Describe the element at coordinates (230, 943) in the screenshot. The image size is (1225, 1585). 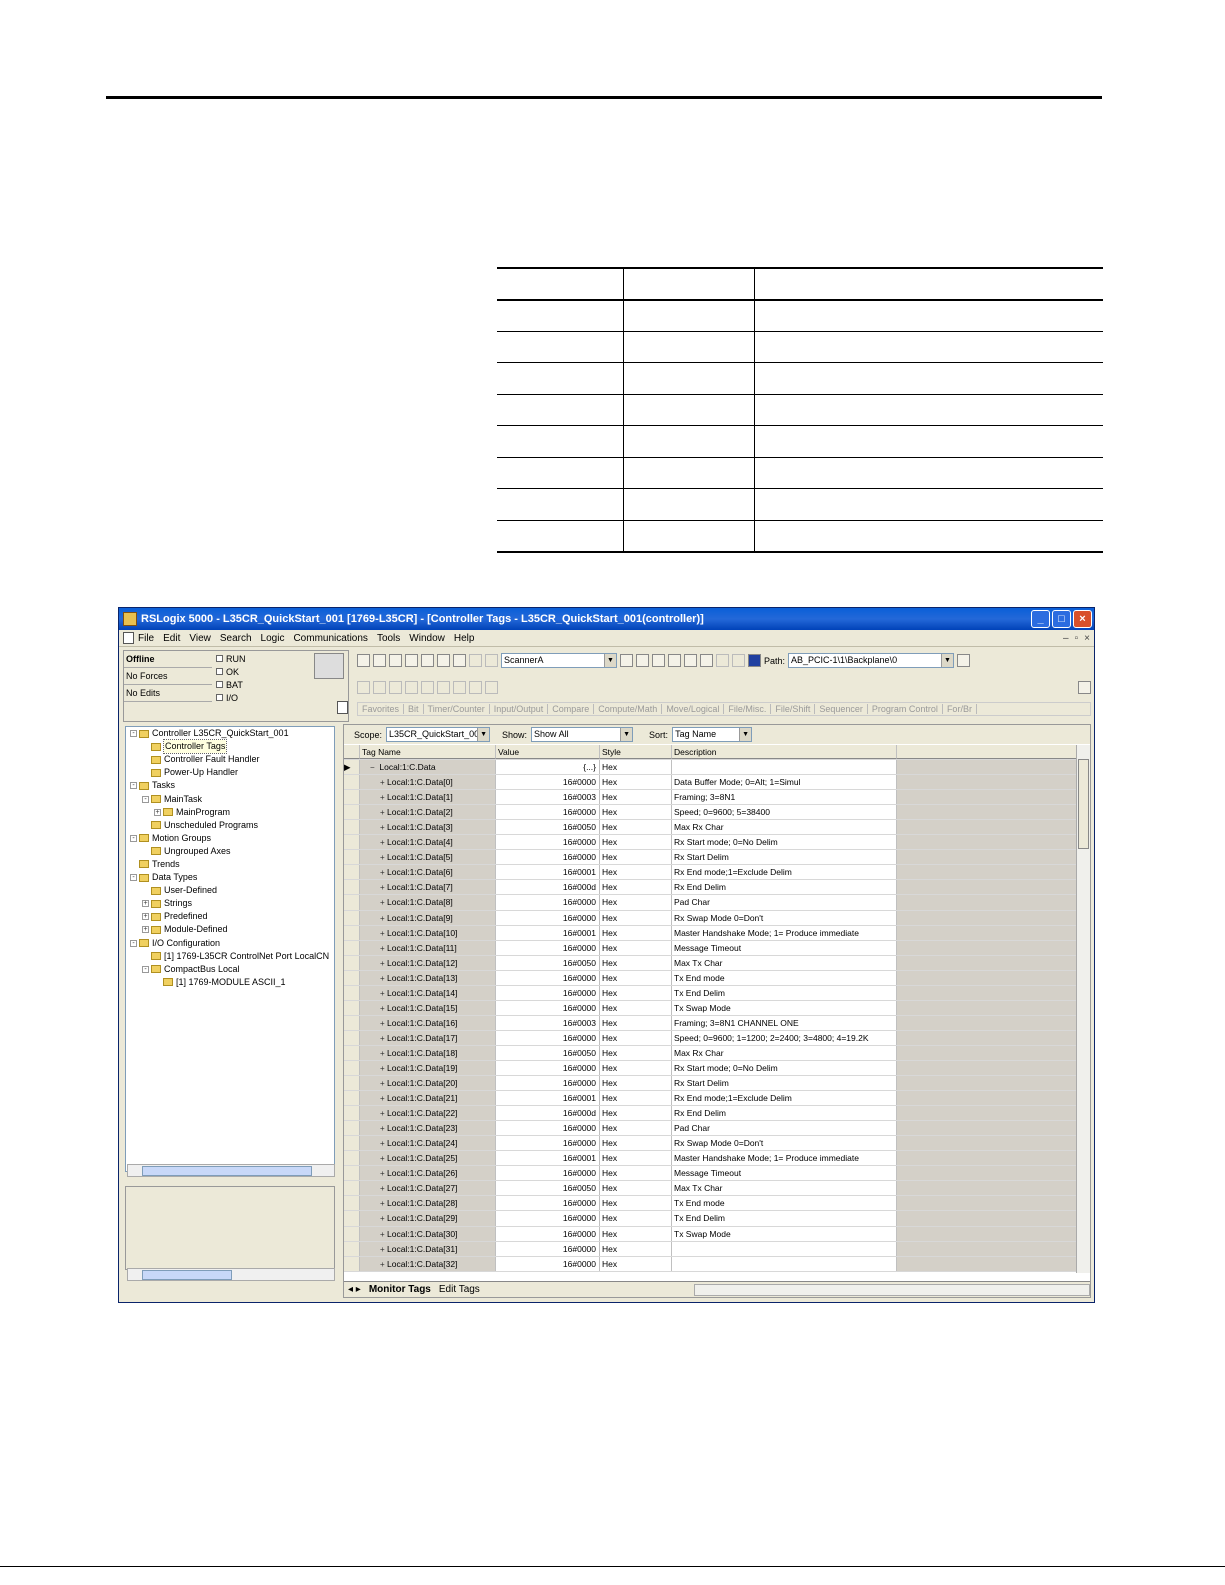
I see `tree-node: - I/O Configuration` at that location.